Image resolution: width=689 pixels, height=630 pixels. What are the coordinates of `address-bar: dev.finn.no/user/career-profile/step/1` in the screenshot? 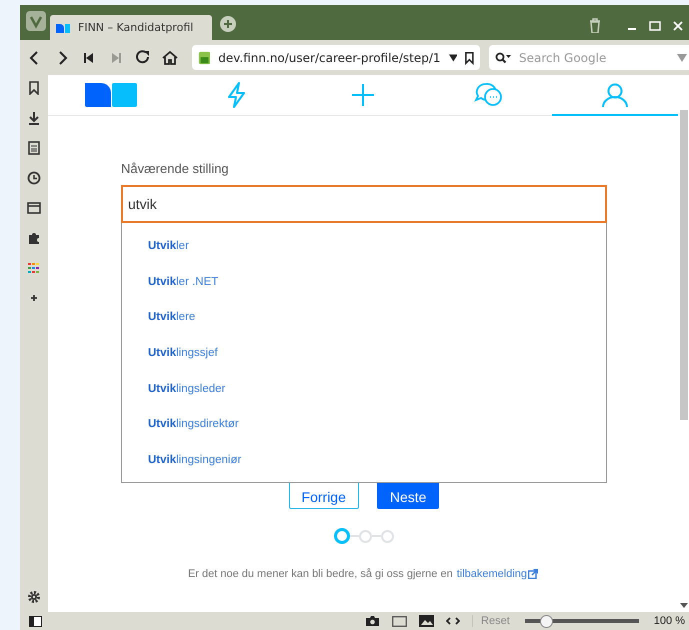 It's located at (336, 57).